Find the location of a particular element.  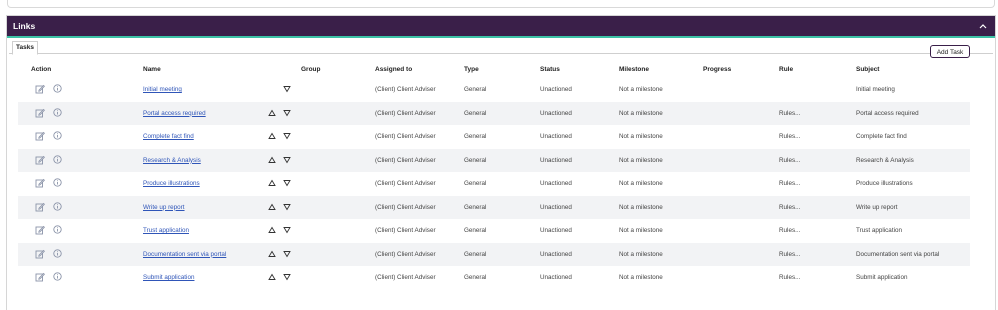

col-header-rule: Rule is located at coordinates (786, 69).